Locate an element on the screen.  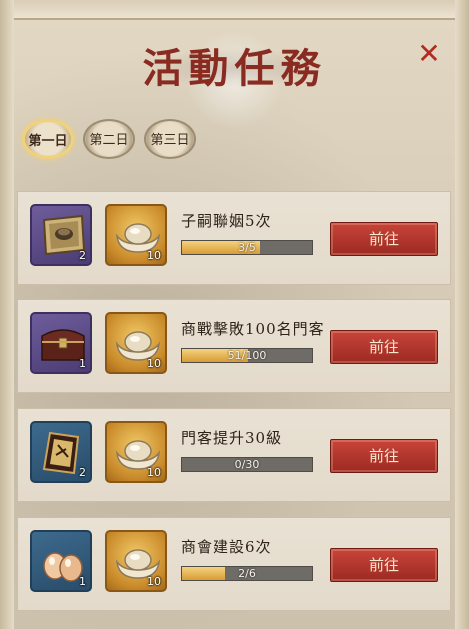
task-row: 2 10 門客提升30級 0/30 前往 is located at coordinates (234, 455).